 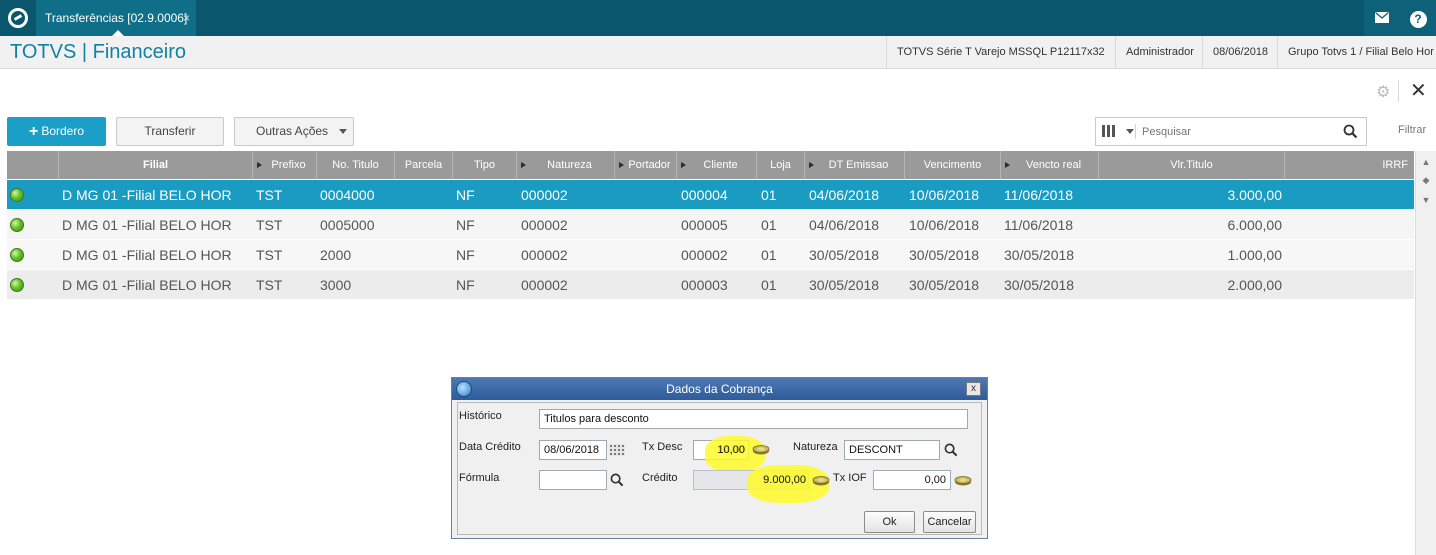 What do you see at coordinates (1255, 195) in the screenshot?
I see `cell-valor: 3.000,00` at bounding box center [1255, 195].